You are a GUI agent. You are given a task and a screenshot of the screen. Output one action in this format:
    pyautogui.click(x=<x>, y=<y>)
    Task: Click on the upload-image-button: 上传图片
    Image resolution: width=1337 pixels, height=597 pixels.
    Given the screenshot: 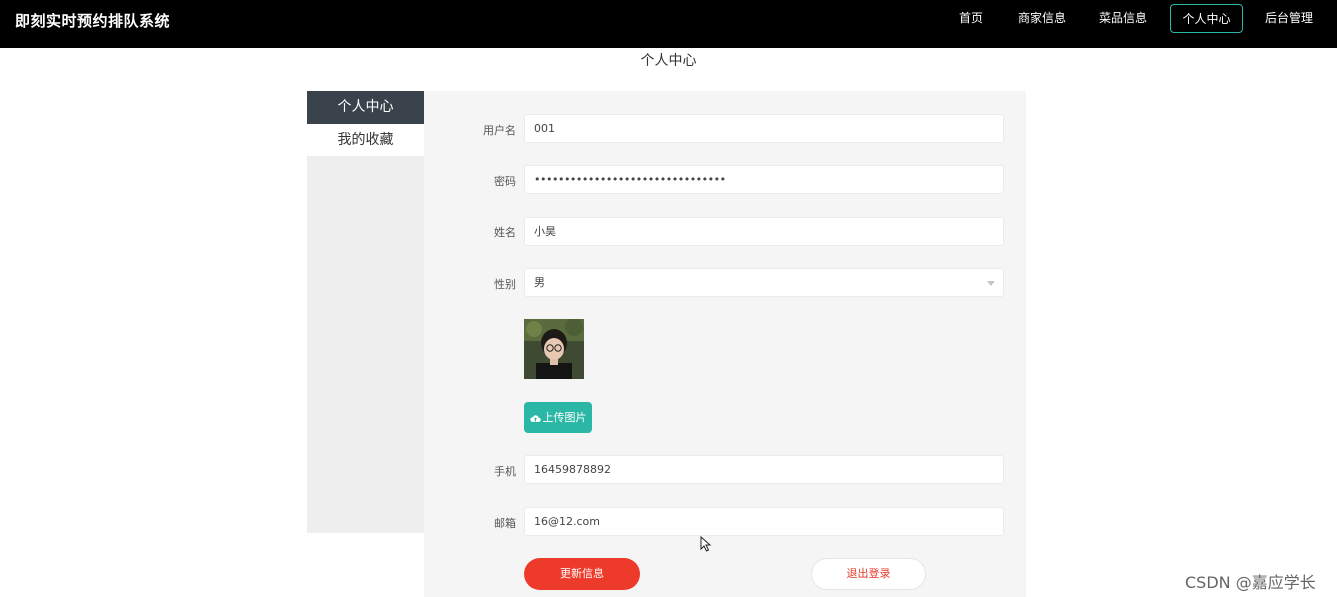 What is the action you would take?
    pyautogui.click(x=558, y=417)
    